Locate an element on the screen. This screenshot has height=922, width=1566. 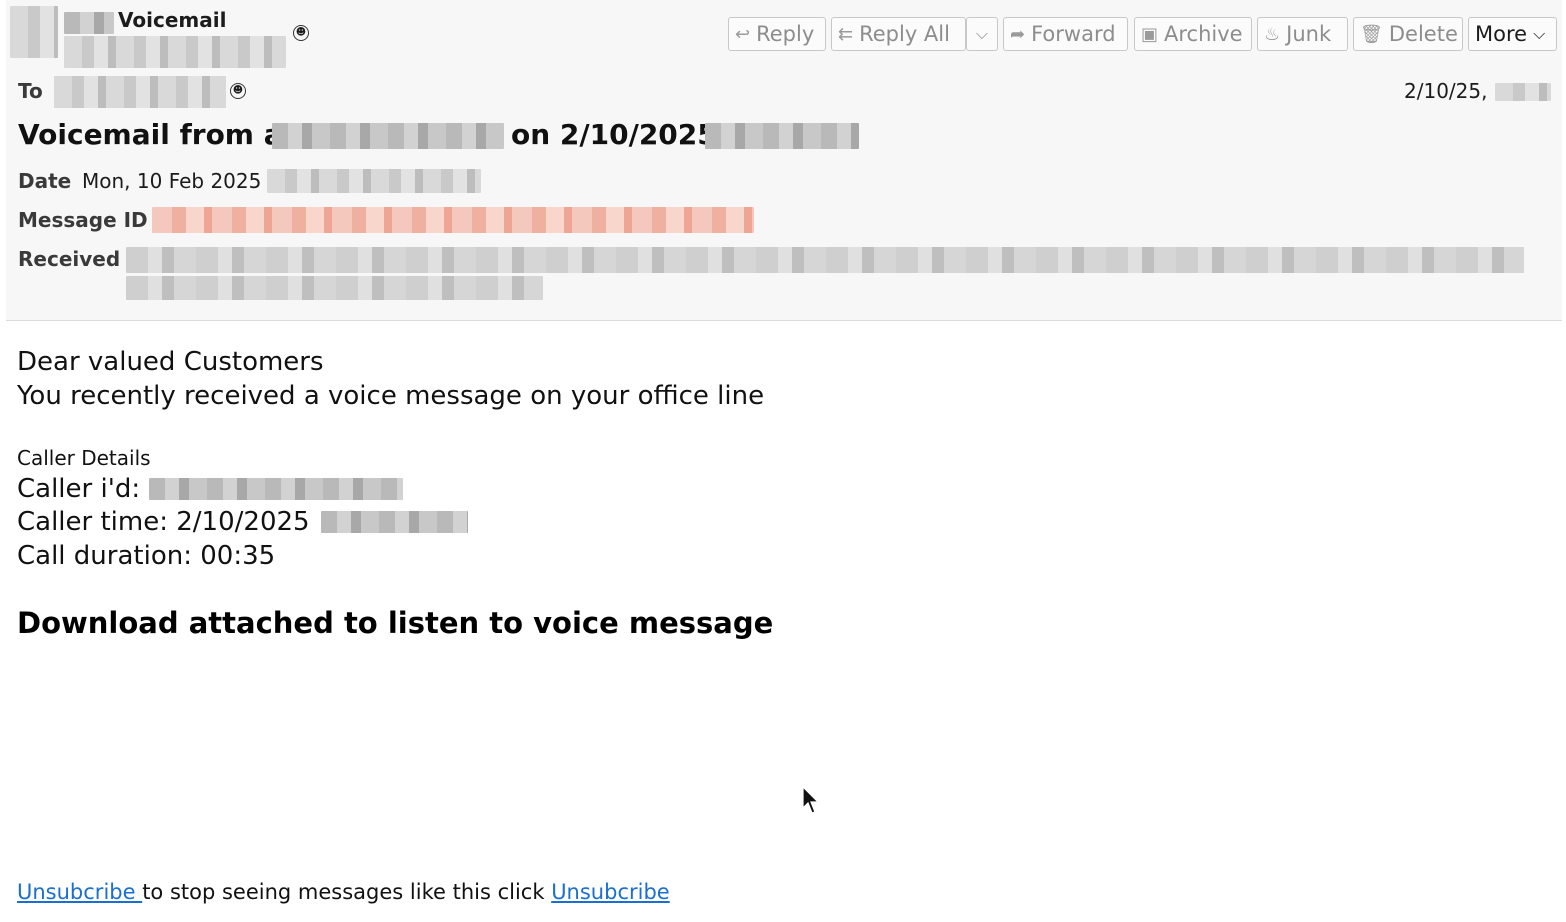
reply-all-dropdown-button: ⌵ is located at coordinates (982, 34).